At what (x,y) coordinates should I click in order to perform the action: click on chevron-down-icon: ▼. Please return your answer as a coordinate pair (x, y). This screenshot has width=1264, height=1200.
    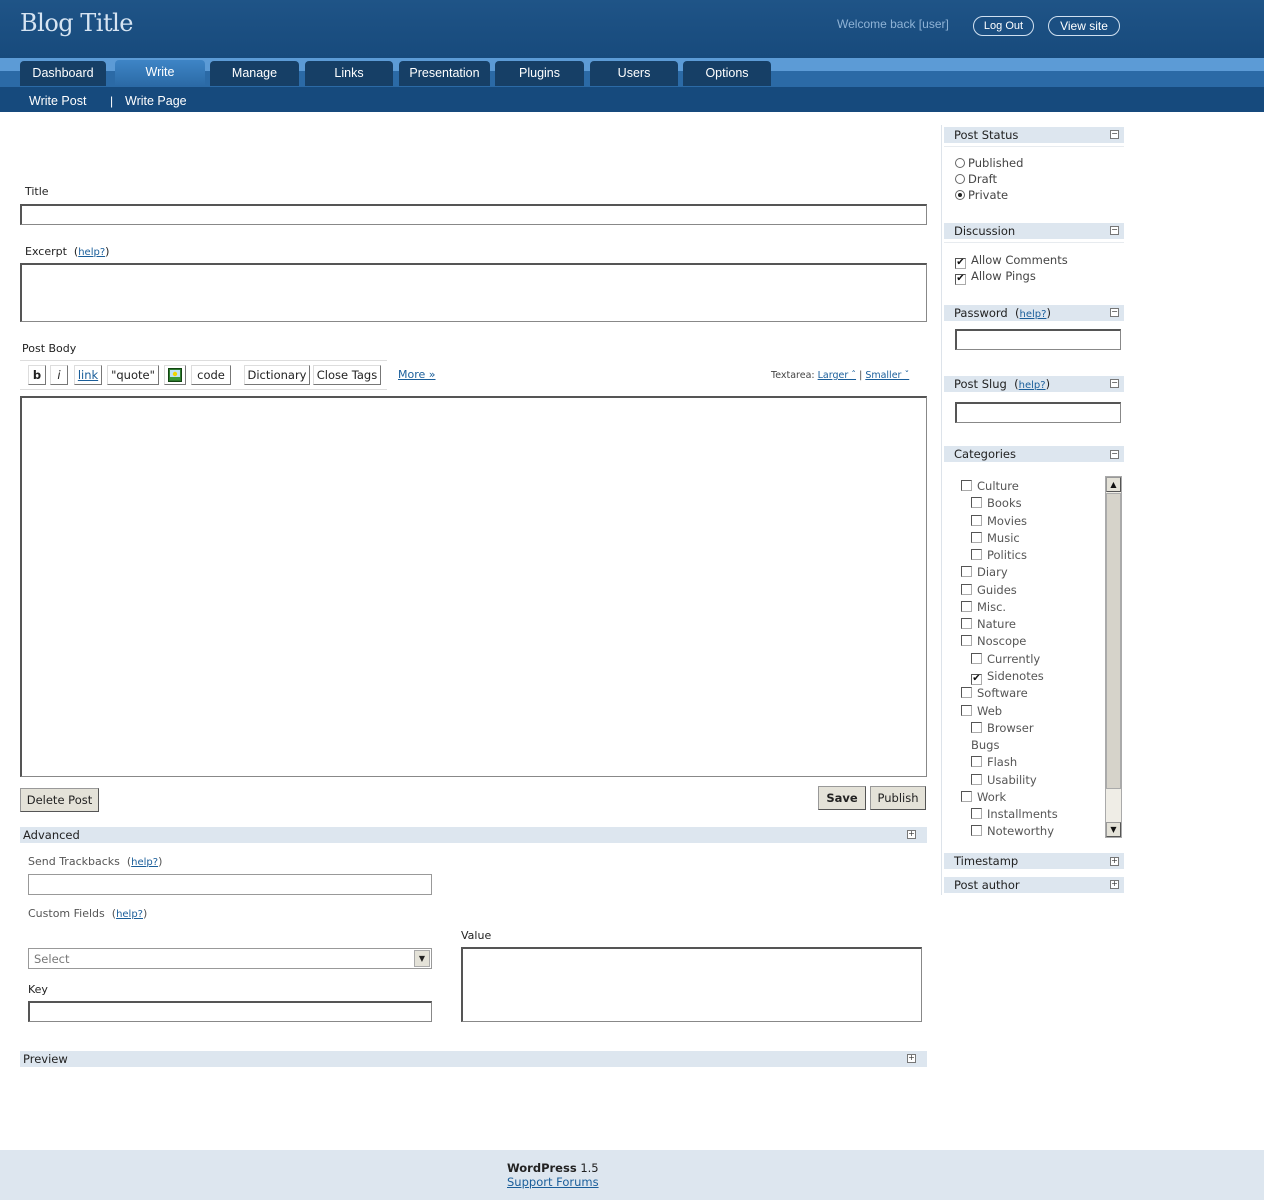
    Looking at the image, I should click on (422, 958).